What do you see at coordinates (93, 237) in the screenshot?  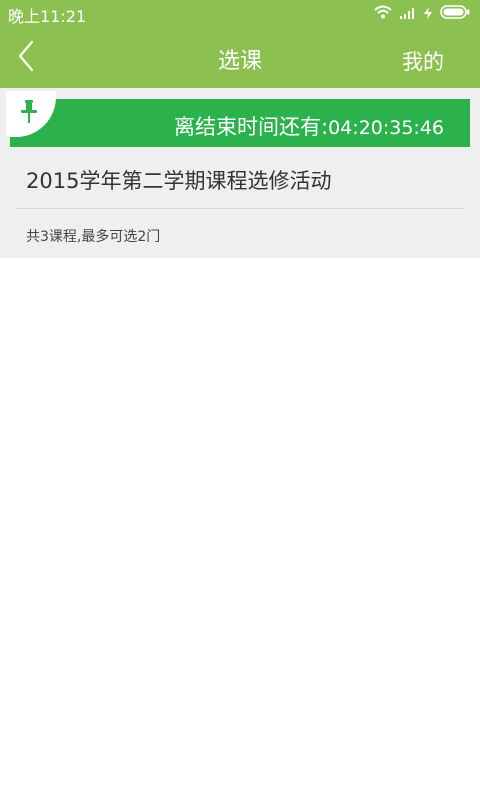 I see `course-info: 共3课程,最多可选2门` at bounding box center [93, 237].